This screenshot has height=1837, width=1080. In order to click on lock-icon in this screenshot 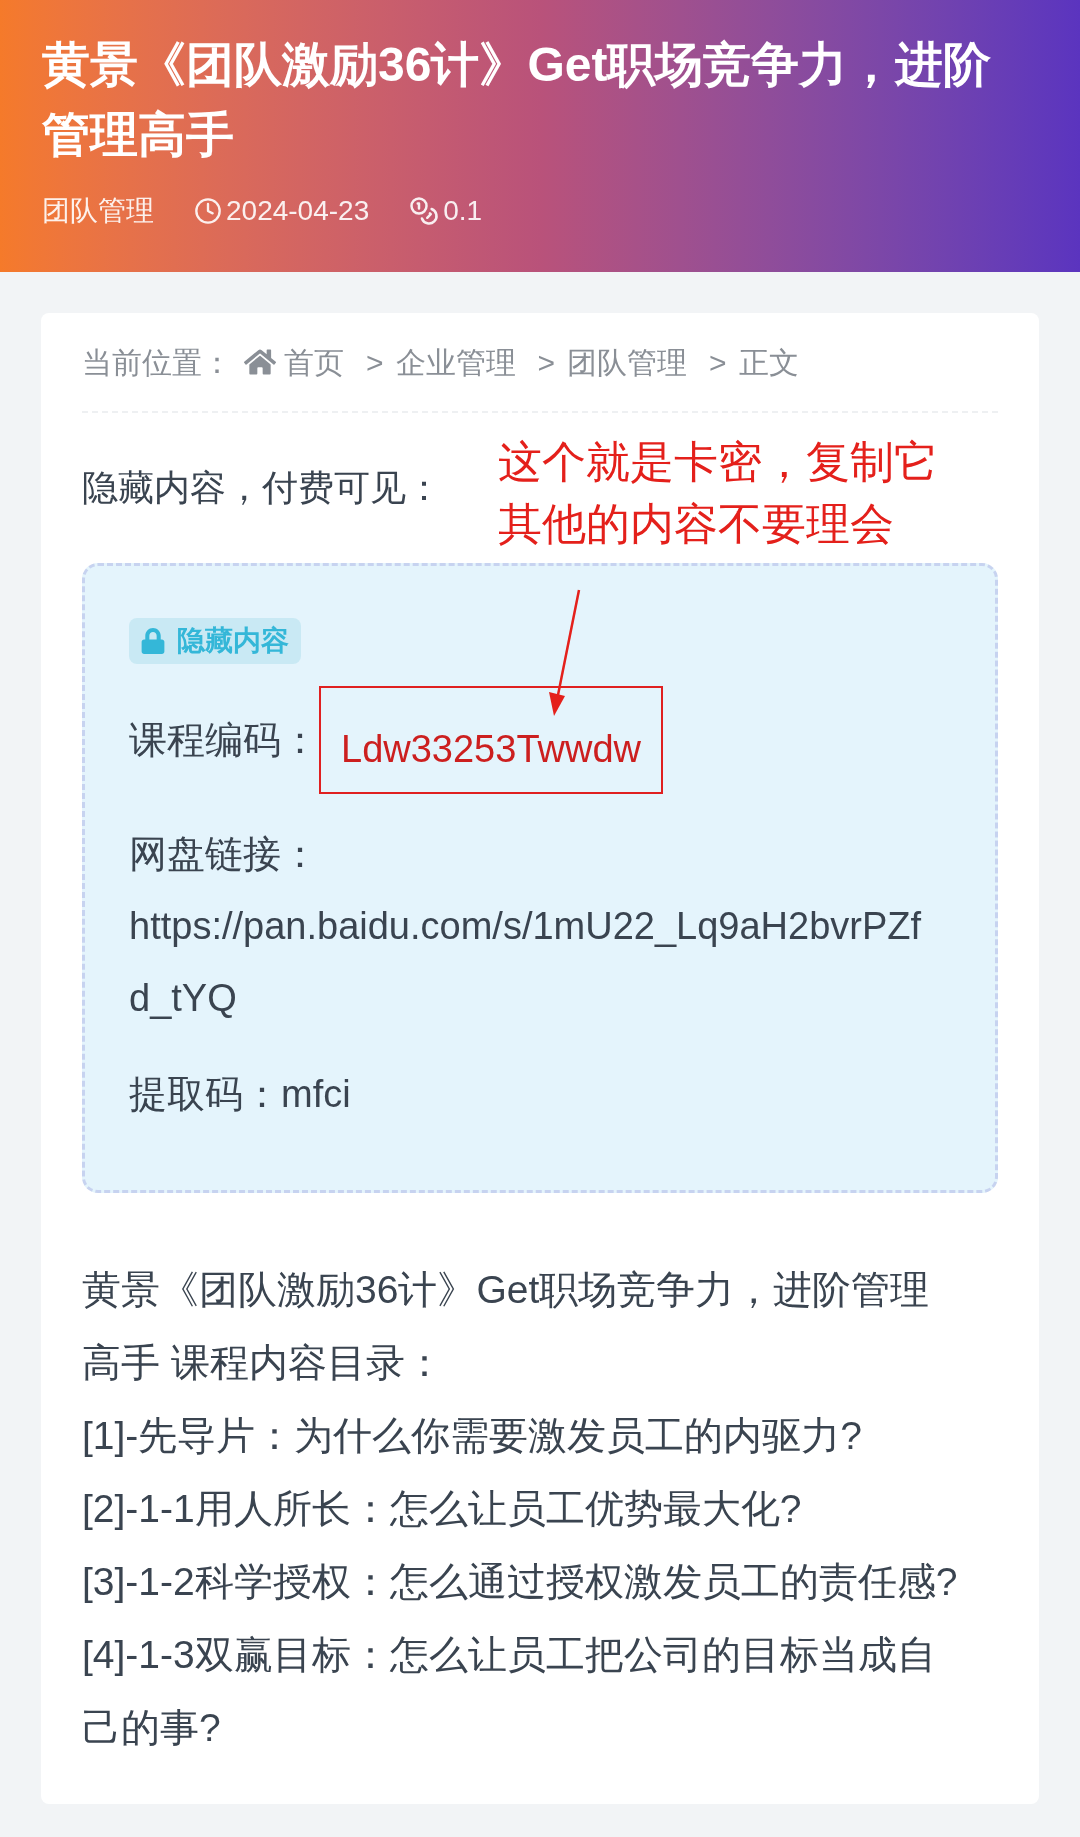, I will do `click(153, 641)`.